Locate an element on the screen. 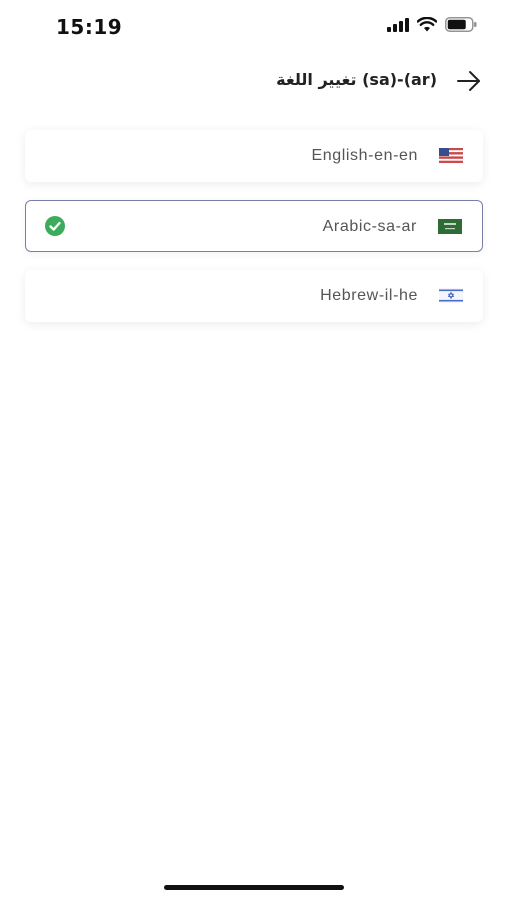 This screenshot has width=507, height=900. status-bar: 15:19 is located at coordinates (253, 28).